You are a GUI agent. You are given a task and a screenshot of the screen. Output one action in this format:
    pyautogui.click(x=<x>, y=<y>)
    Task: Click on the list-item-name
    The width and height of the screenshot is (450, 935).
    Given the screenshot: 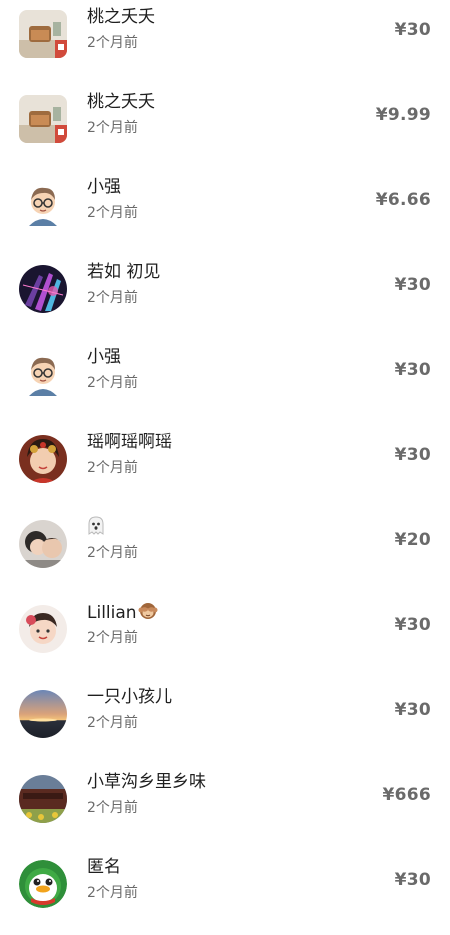 What is the action you would take?
    pyautogui.click(x=96, y=527)
    